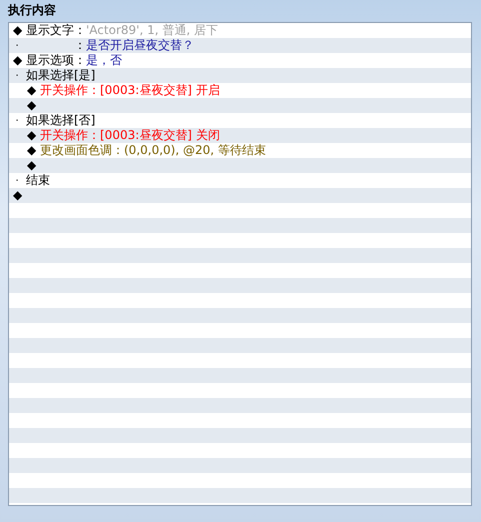 Image resolution: width=481 pixels, height=522 pixels. What do you see at coordinates (61, 120) in the screenshot?
I see `command-label: 如果选择[否]` at bounding box center [61, 120].